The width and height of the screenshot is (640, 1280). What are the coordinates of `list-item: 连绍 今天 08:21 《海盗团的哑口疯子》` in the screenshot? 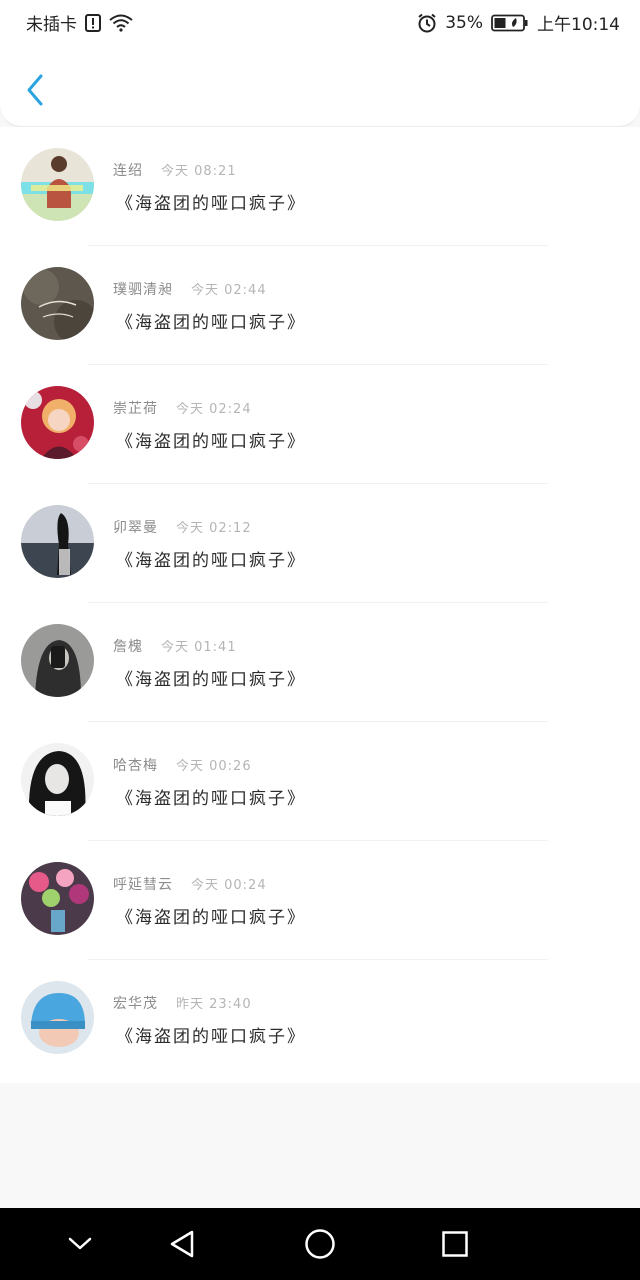 It's located at (320, 186).